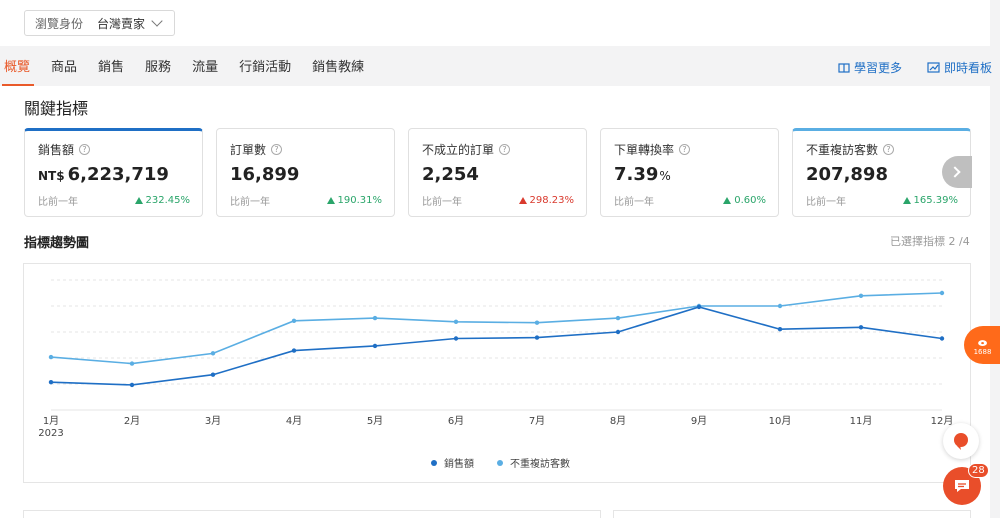  I want to click on metric-change: 298.23%, so click(546, 200).